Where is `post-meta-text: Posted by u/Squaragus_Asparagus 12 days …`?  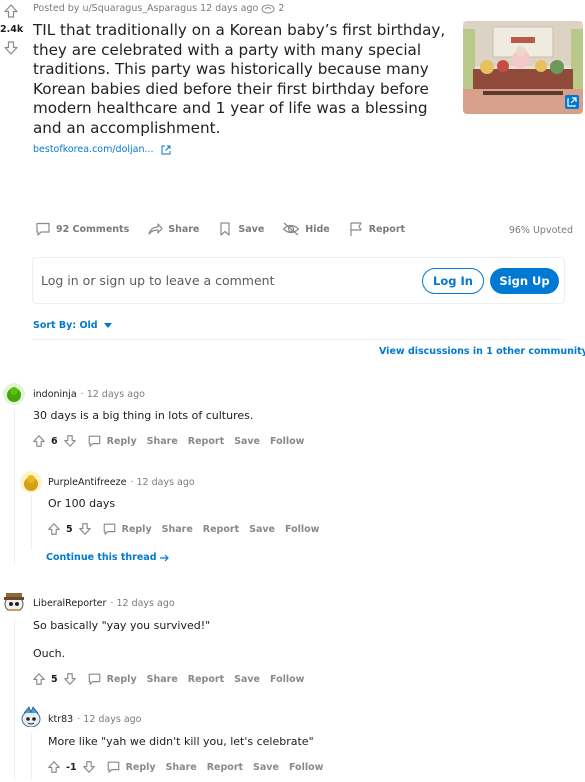
post-meta-text: Posted by u/Squaragus_Asparagus 12 days … is located at coordinates (146, 8).